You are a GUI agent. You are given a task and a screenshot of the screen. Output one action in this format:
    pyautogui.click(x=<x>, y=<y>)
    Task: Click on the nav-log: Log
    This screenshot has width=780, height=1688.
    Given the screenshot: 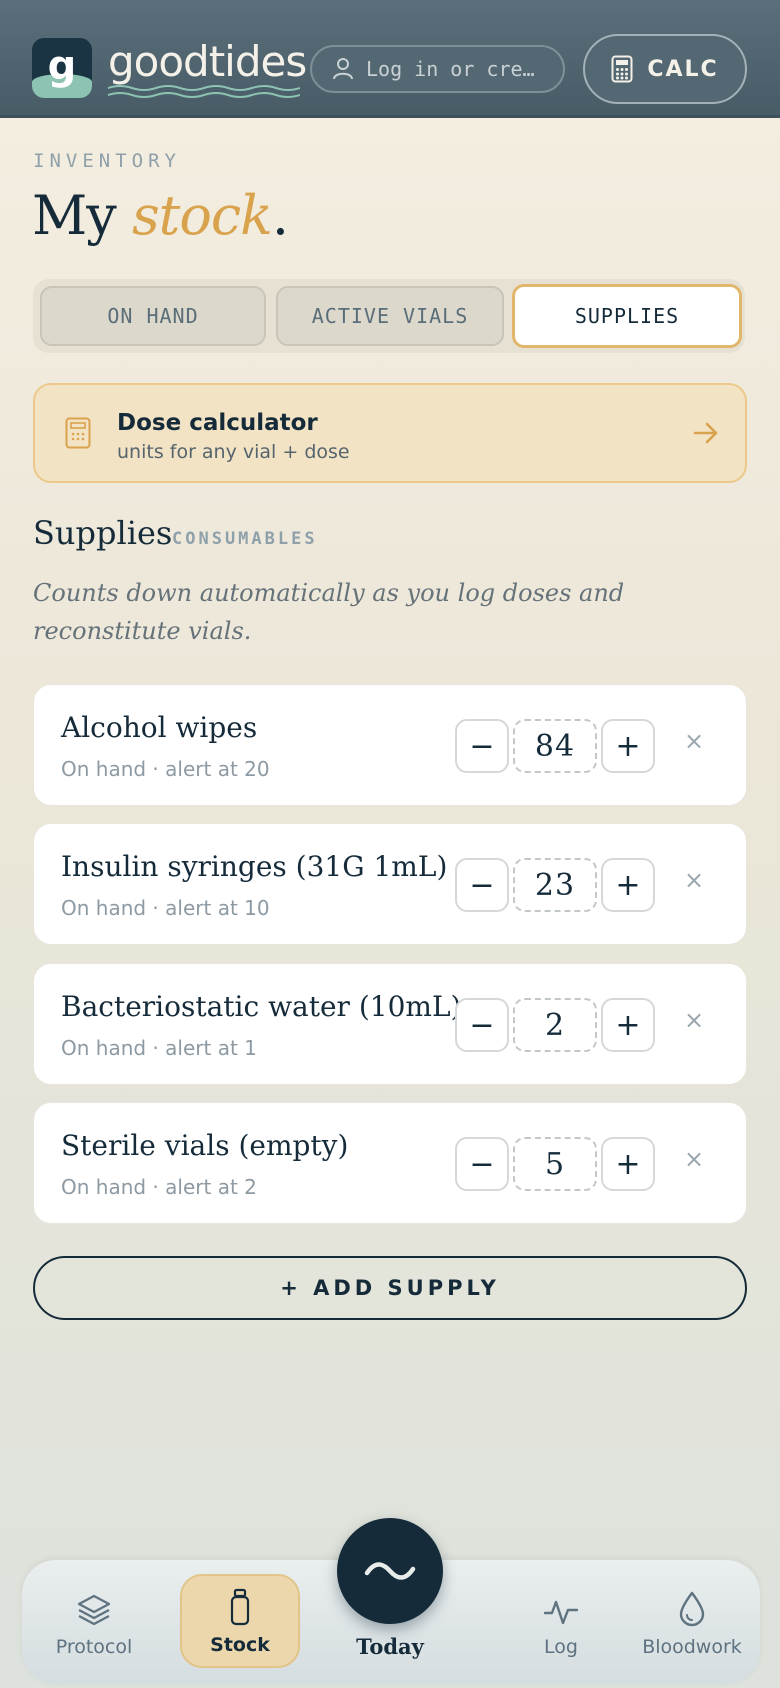 What is the action you would take?
    pyautogui.click(x=561, y=1621)
    